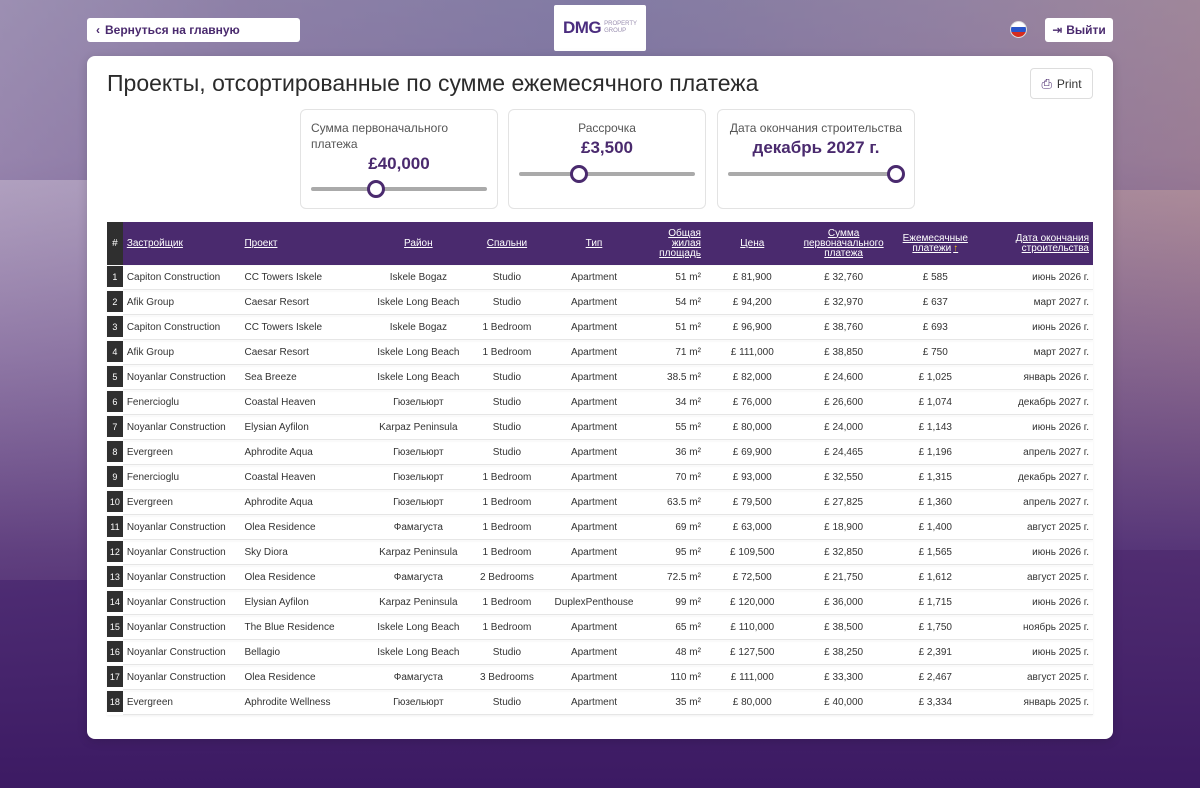 This screenshot has height=788, width=1200. I want to click on monthly-cell: £ 1,143, so click(935, 427).